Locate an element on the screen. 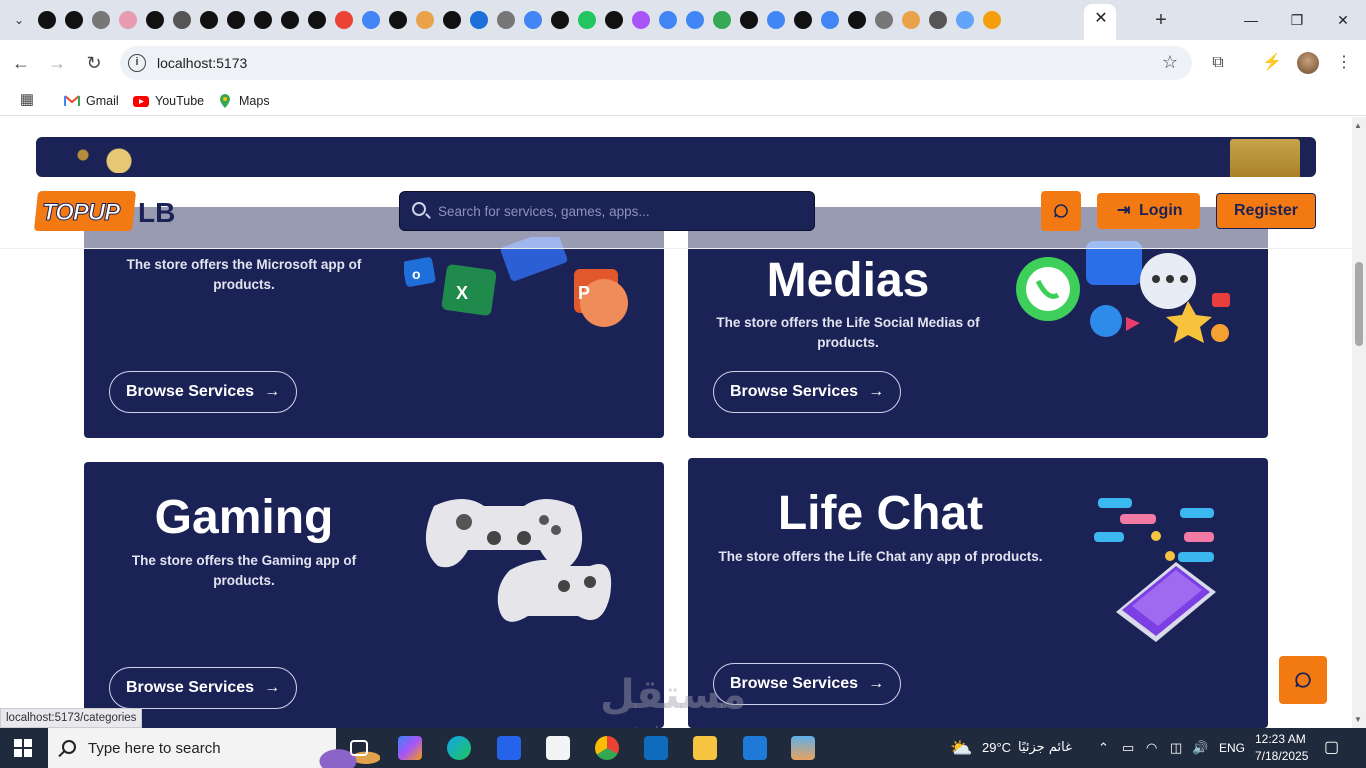 This screenshot has height=768, width=1366. vscode-icon is located at coordinates (755, 748).